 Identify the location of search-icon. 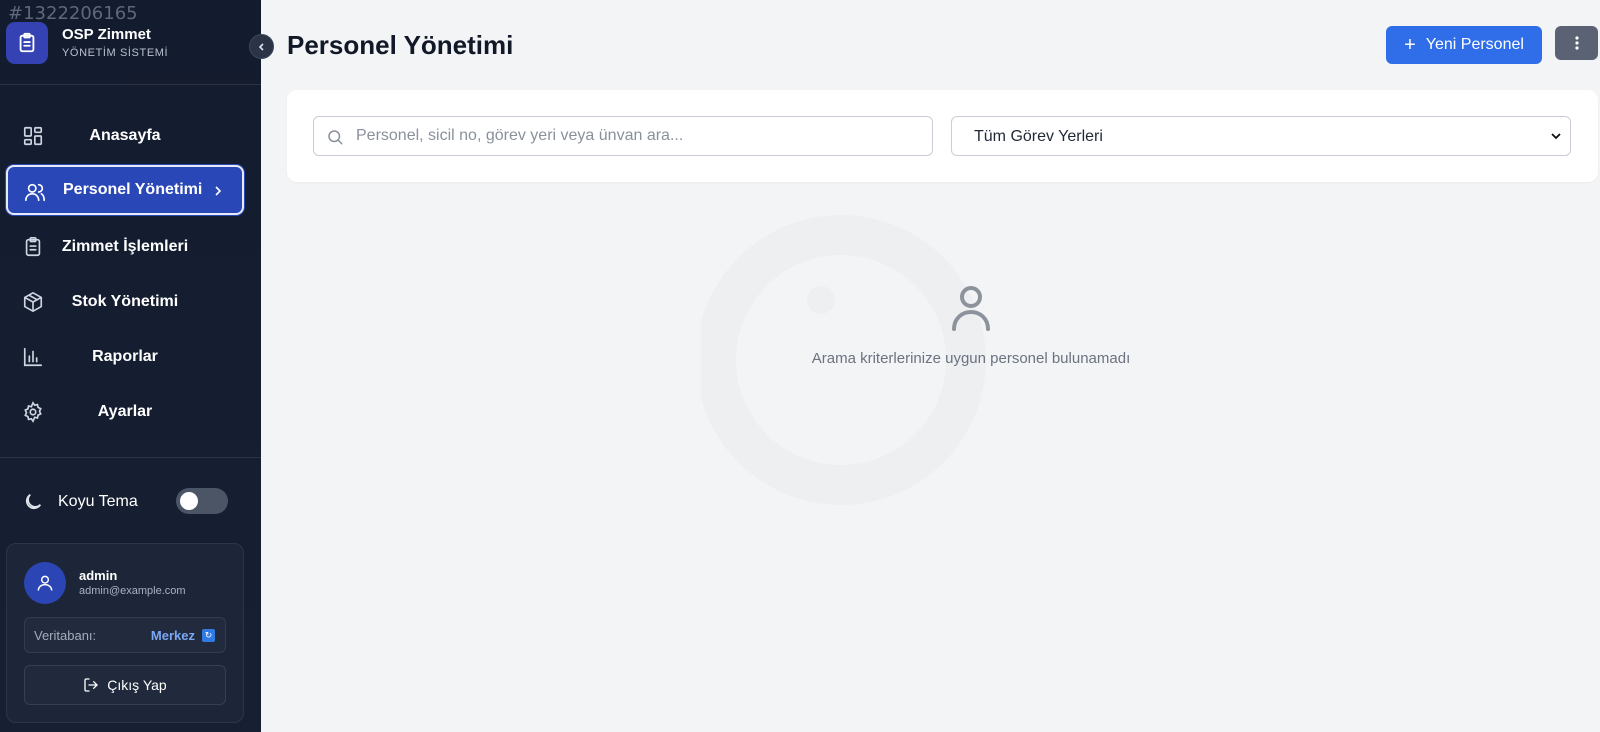
(335, 137).